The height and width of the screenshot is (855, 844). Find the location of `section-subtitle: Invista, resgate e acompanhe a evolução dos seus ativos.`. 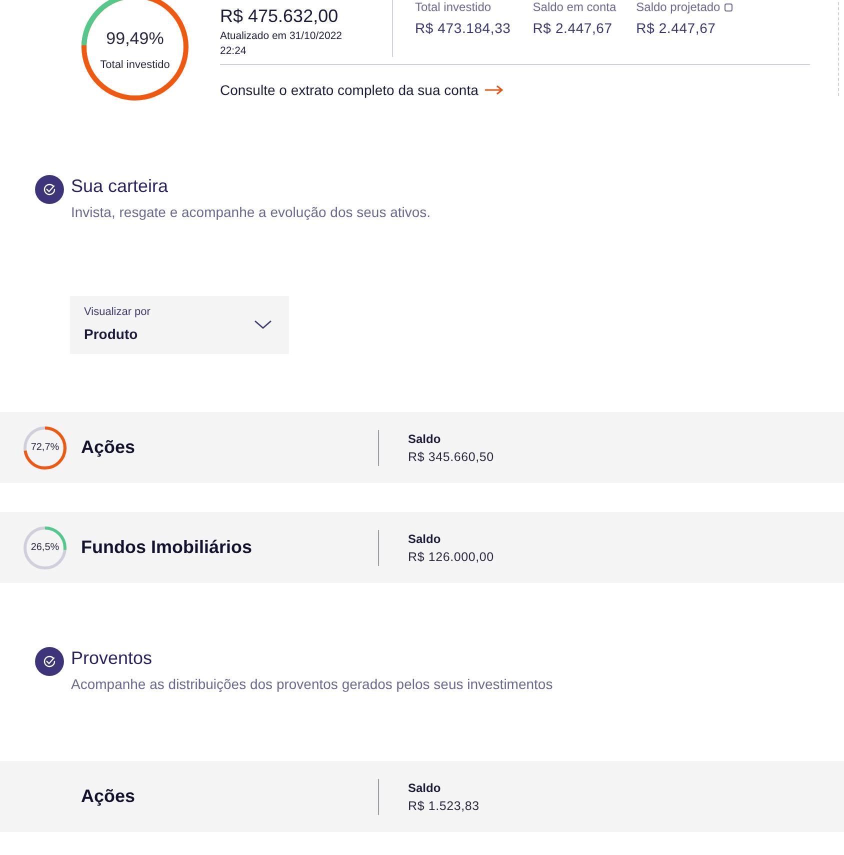

section-subtitle: Invista, resgate e acompanhe a evolução dos seus ativos. is located at coordinates (251, 212).